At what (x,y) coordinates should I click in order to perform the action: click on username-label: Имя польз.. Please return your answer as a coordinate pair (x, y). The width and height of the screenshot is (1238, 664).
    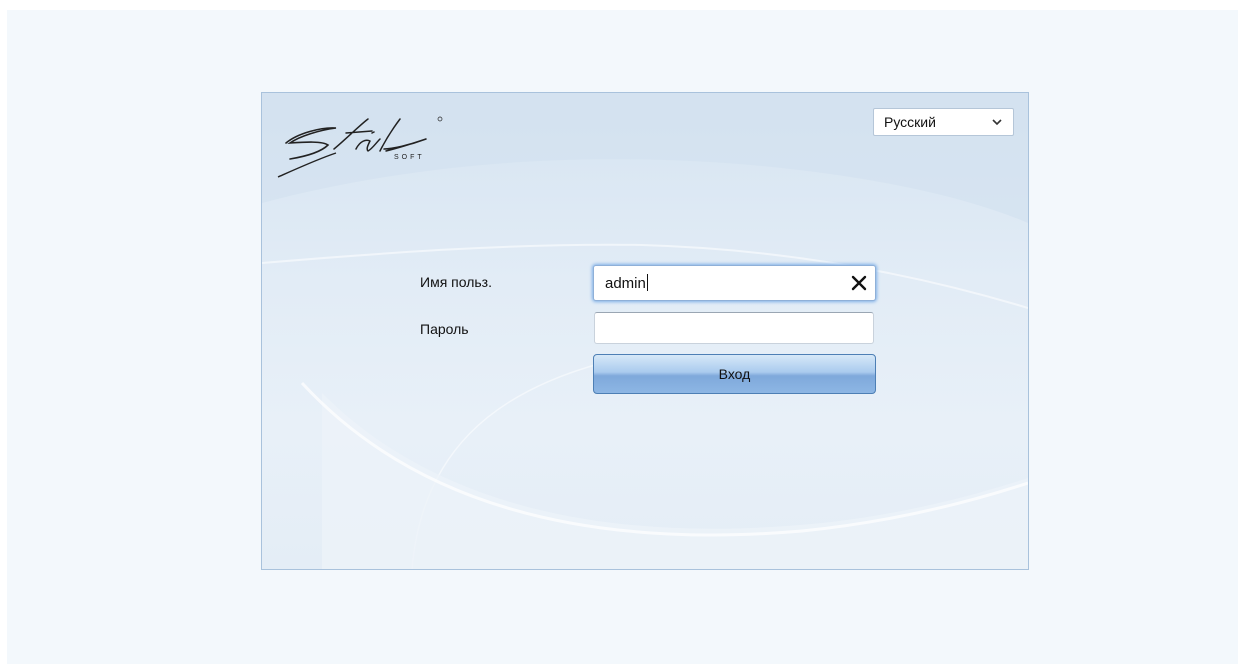
    Looking at the image, I should click on (456, 282).